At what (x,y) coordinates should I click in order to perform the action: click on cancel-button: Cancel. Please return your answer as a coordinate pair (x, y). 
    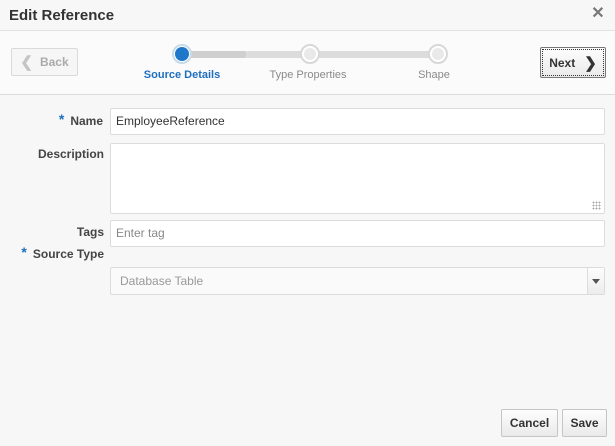
    Looking at the image, I should click on (529, 423).